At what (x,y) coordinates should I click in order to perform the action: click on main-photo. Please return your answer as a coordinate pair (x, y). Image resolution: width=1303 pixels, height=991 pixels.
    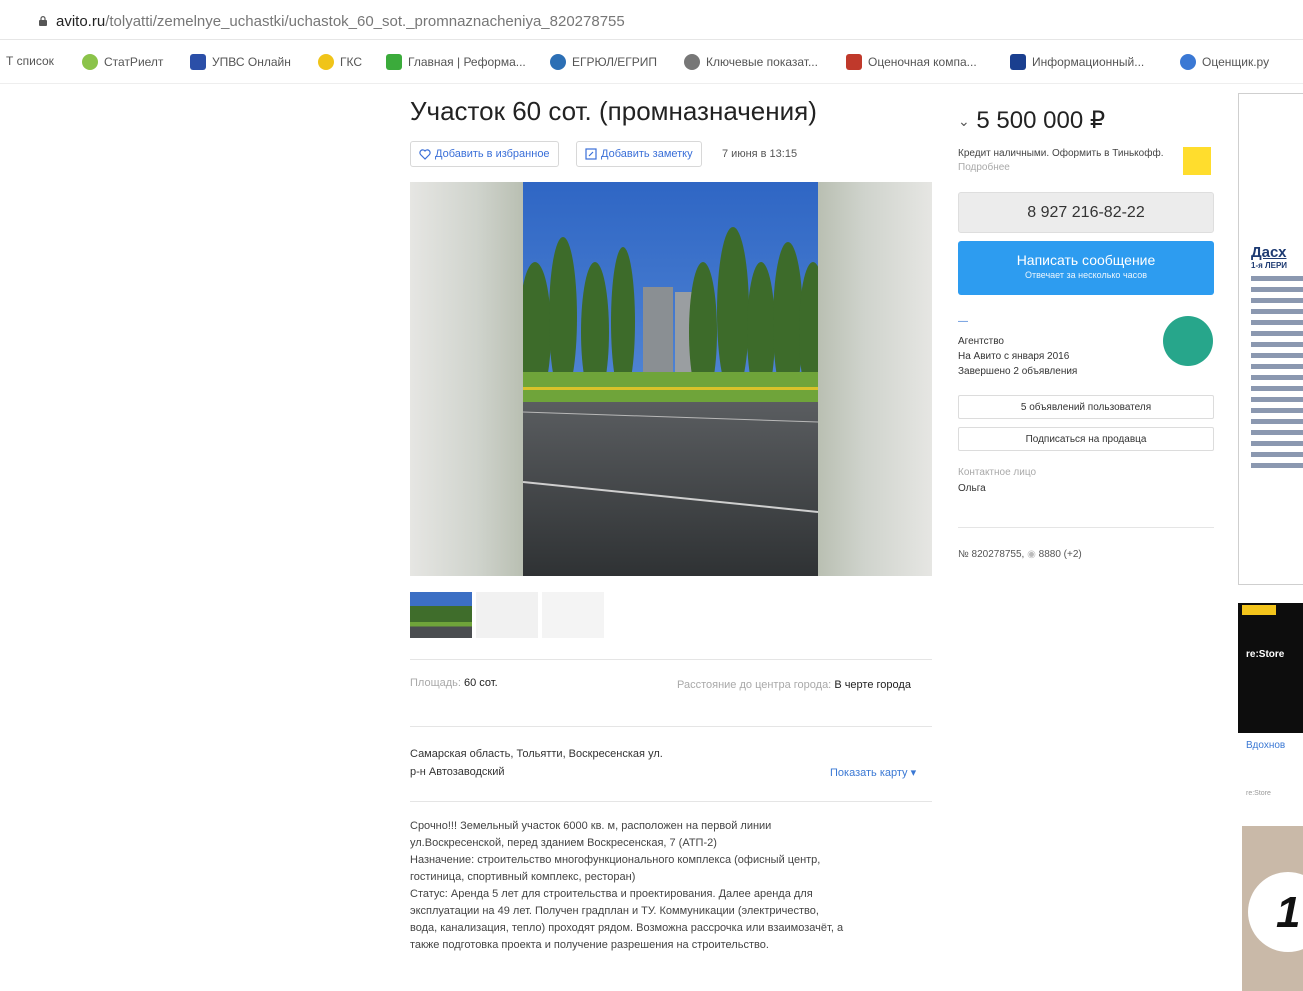
    Looking at the image, I should click on (670, 379).